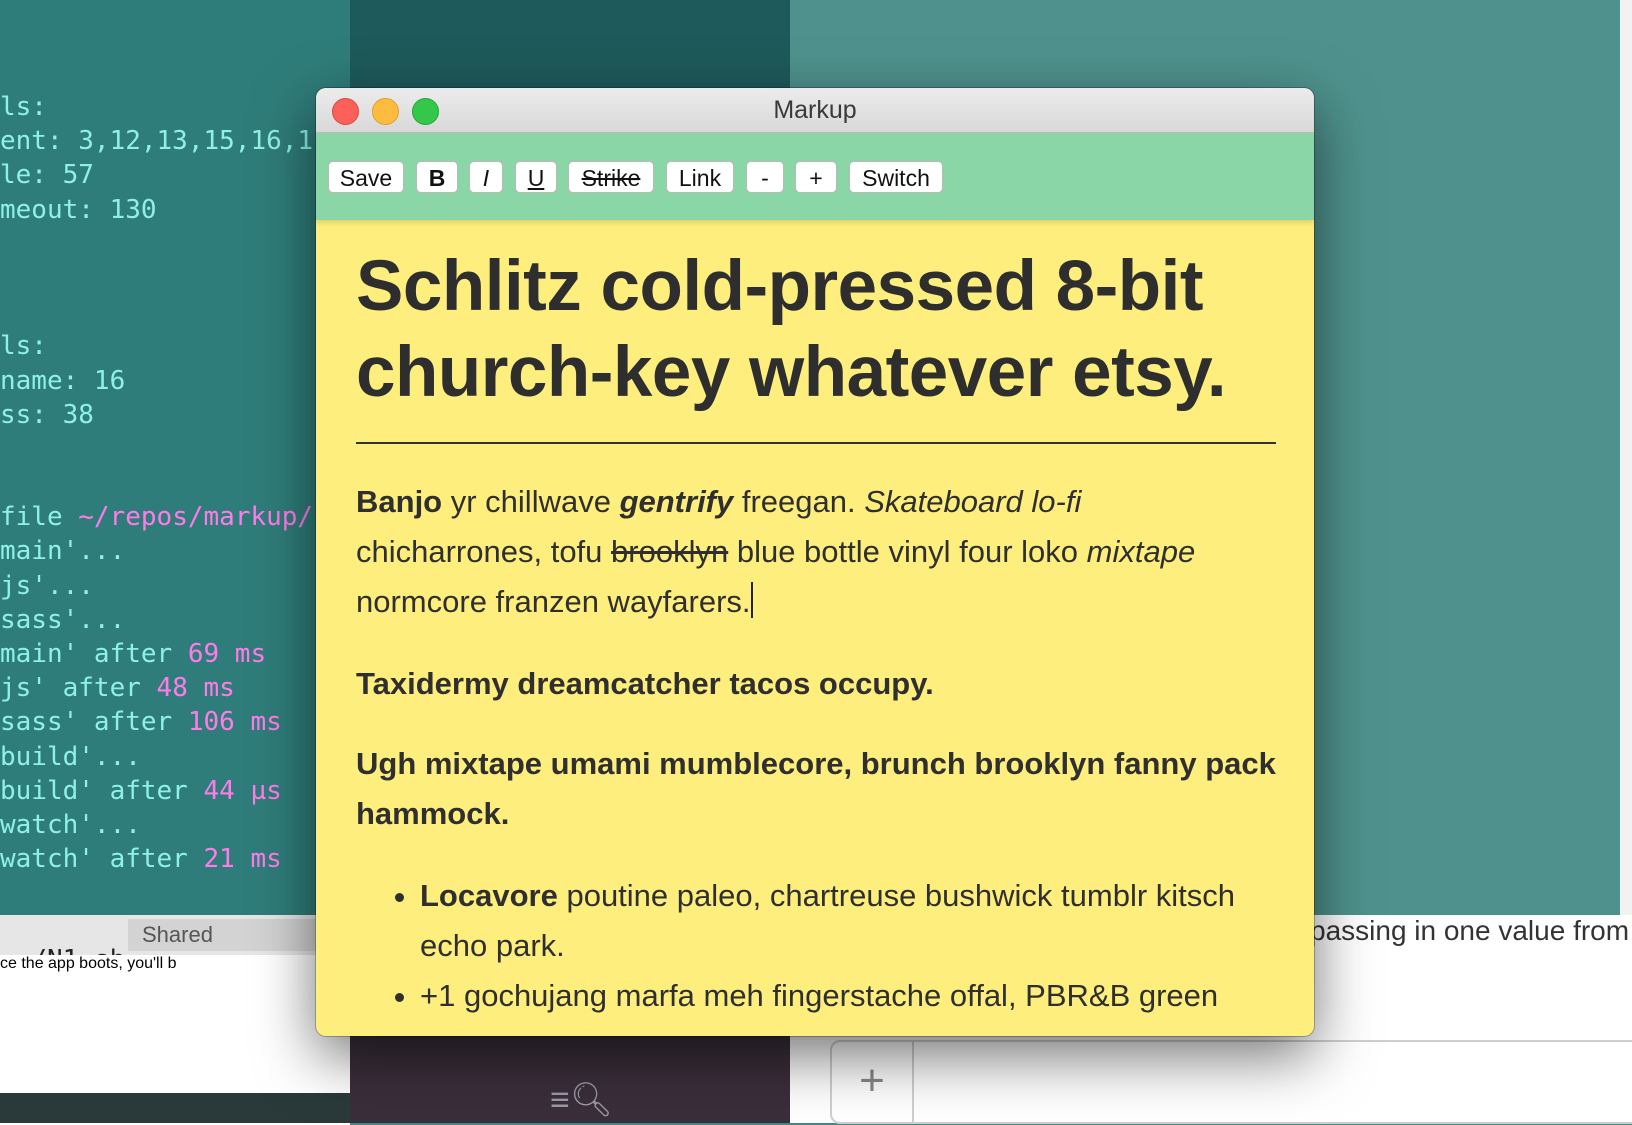 The width and height of the screenshot is (1632, 1125). Describe the element at coordinates (366, 177) in the screenshot. I see `save-button: Save` at that location.